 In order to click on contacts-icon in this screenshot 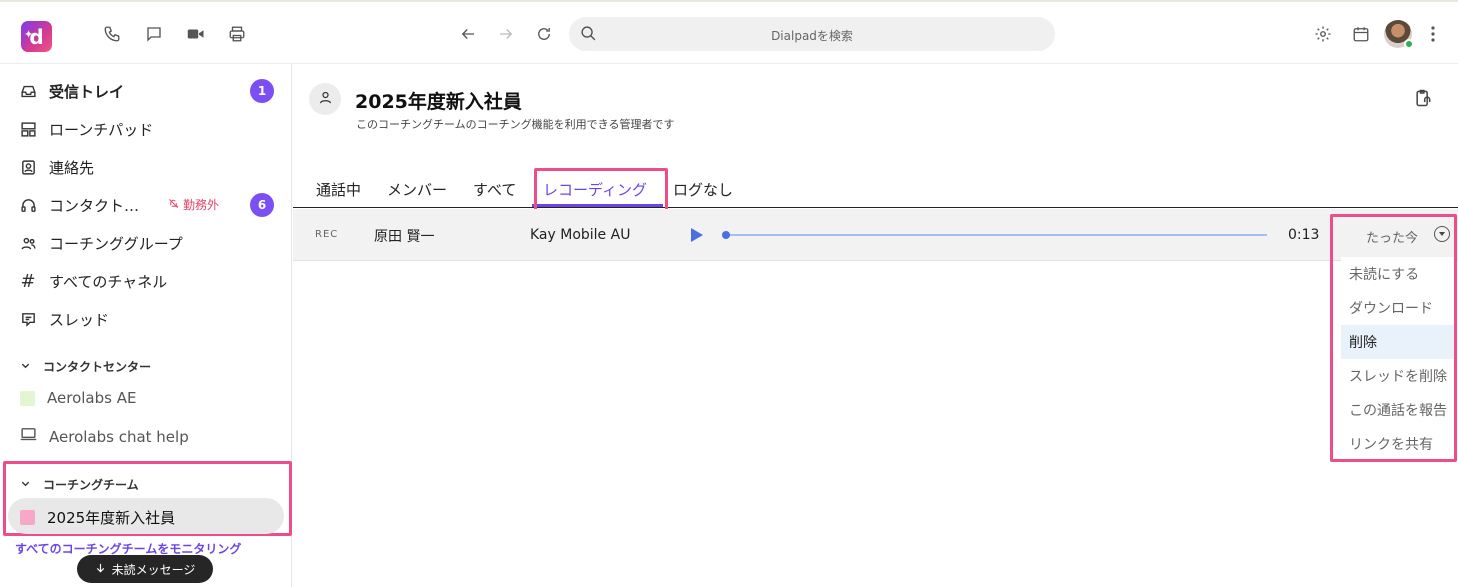, I will do `click(28, 167)`.